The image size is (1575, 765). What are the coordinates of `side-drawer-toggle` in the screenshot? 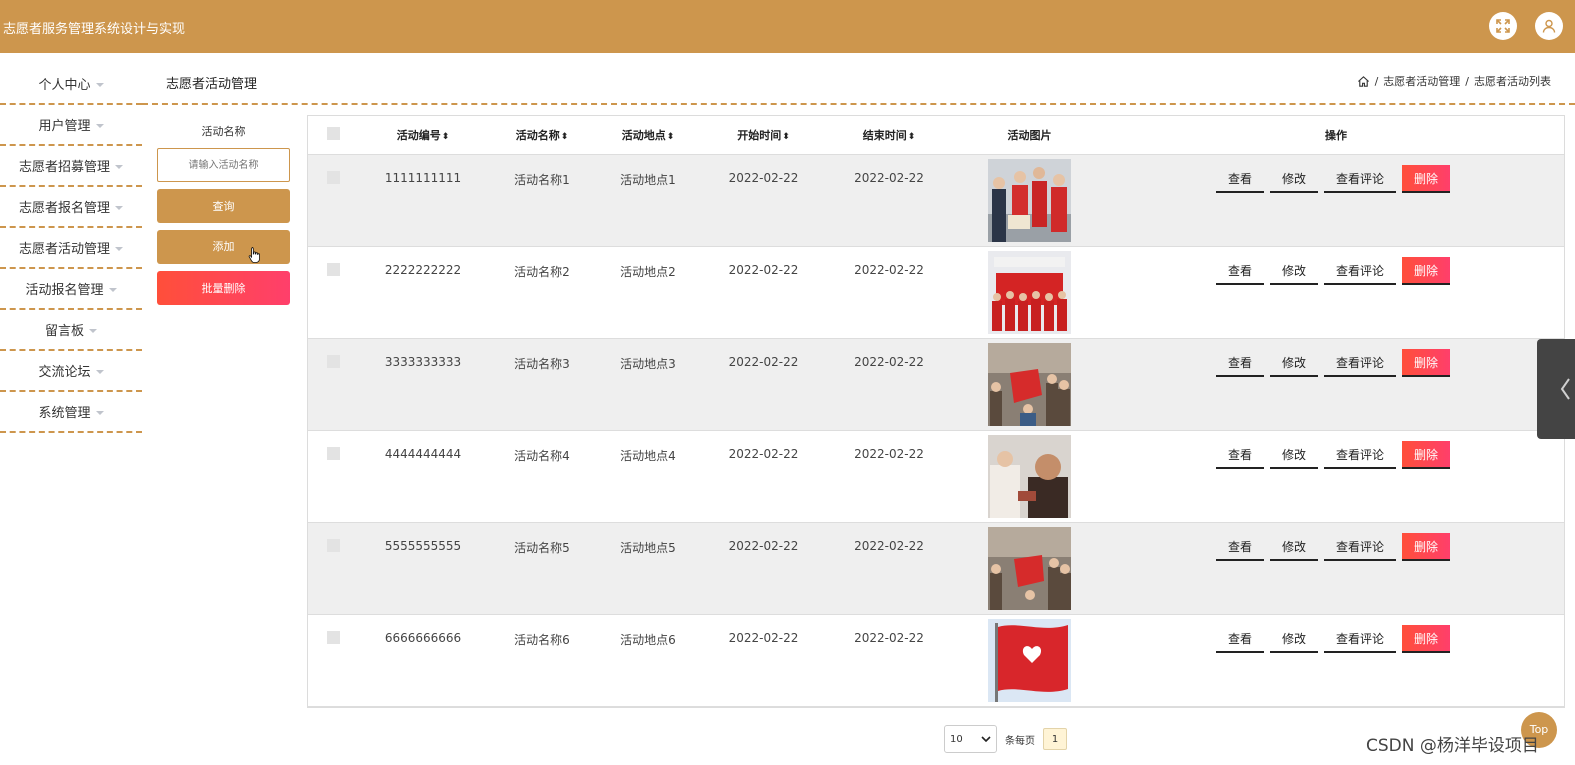 It's located at (1556, 389).